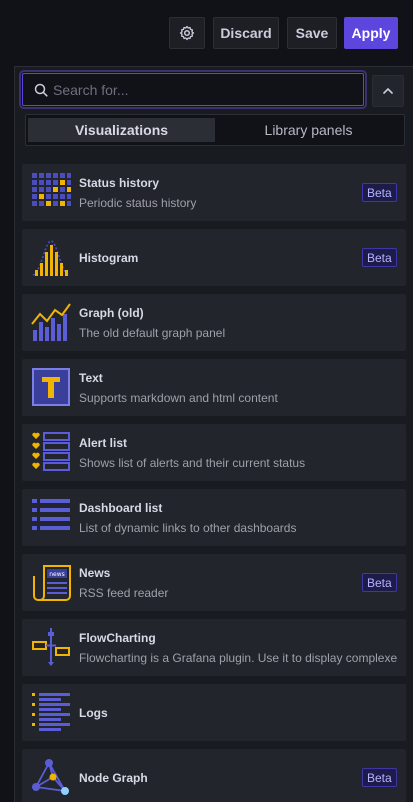 This screenshot has width=413, height=802. What do you see at coordinates (178, 398) in the screenshot?
I see `viz-description: Supports markdown and html content` at bounding box center [178, 398].